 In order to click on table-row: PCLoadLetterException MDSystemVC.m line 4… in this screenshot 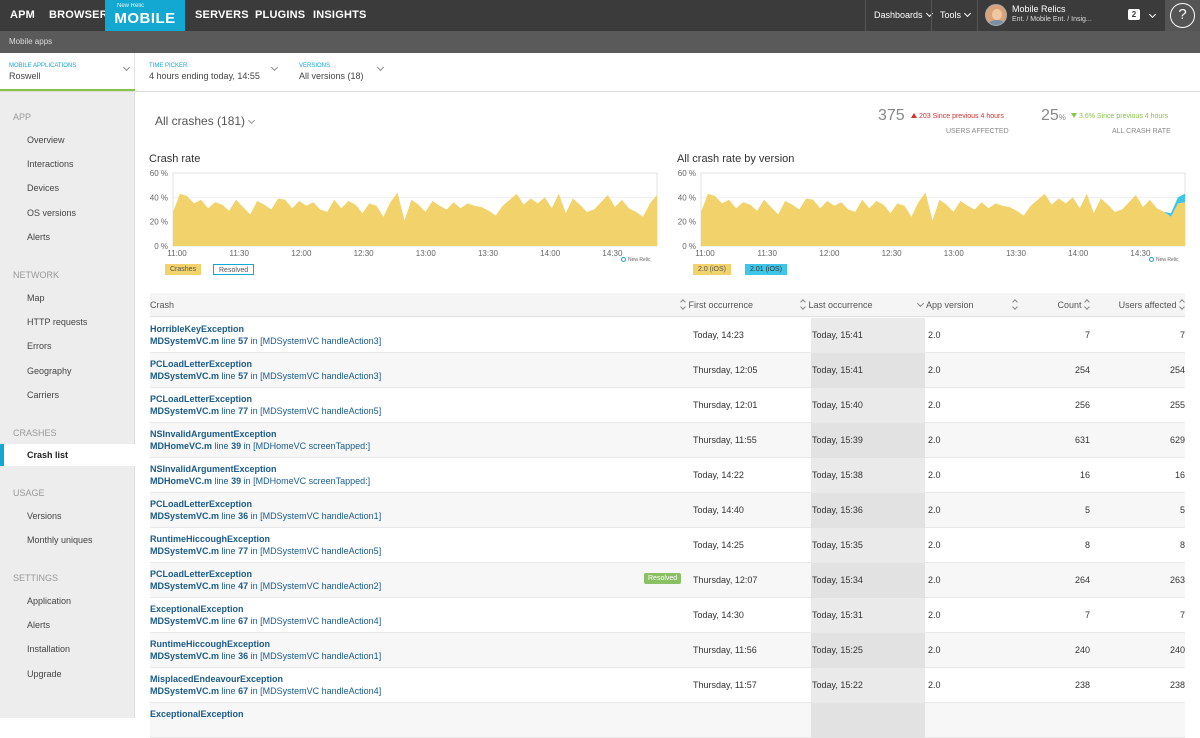, I will do `click(667, 580)`.